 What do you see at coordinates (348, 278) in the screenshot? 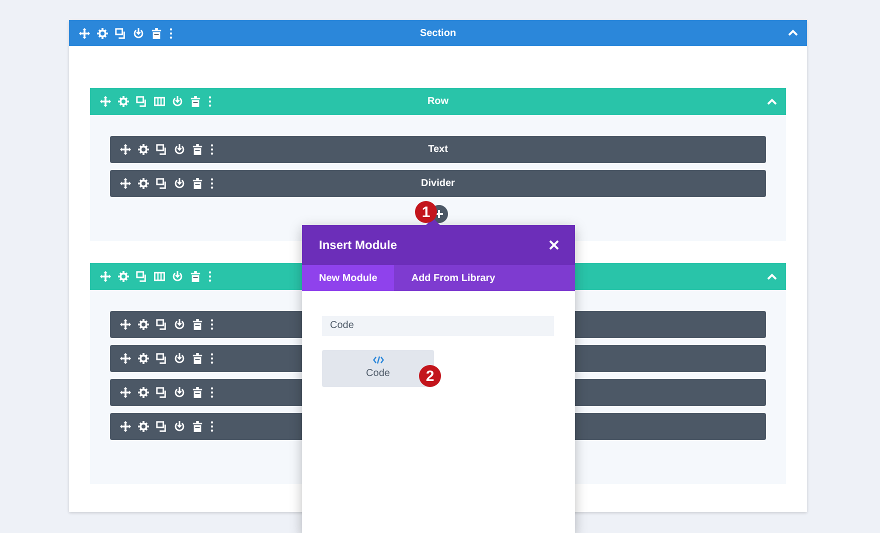
I see `tab: New Module` at bounding box center [348, 278].